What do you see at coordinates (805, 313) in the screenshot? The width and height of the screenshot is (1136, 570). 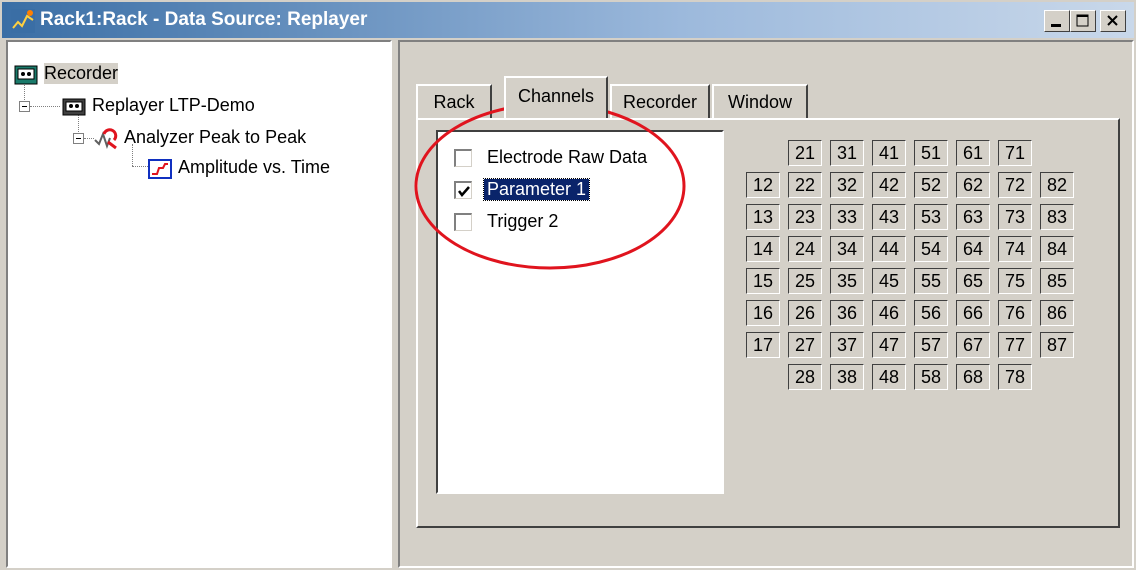 I see `electrode-channel-26: 26` at bounding box center [805, 313].